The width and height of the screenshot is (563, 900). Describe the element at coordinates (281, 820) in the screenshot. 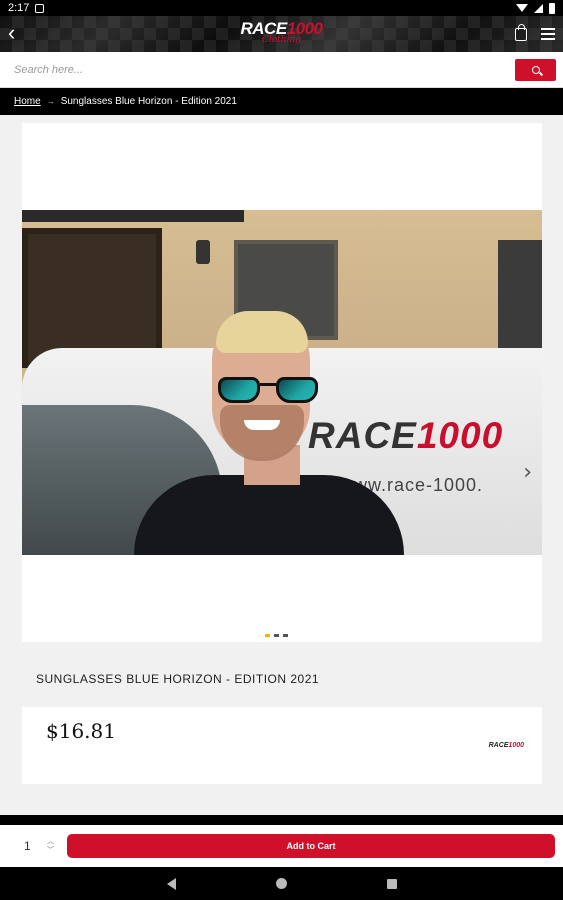

I see `divider` at that location.